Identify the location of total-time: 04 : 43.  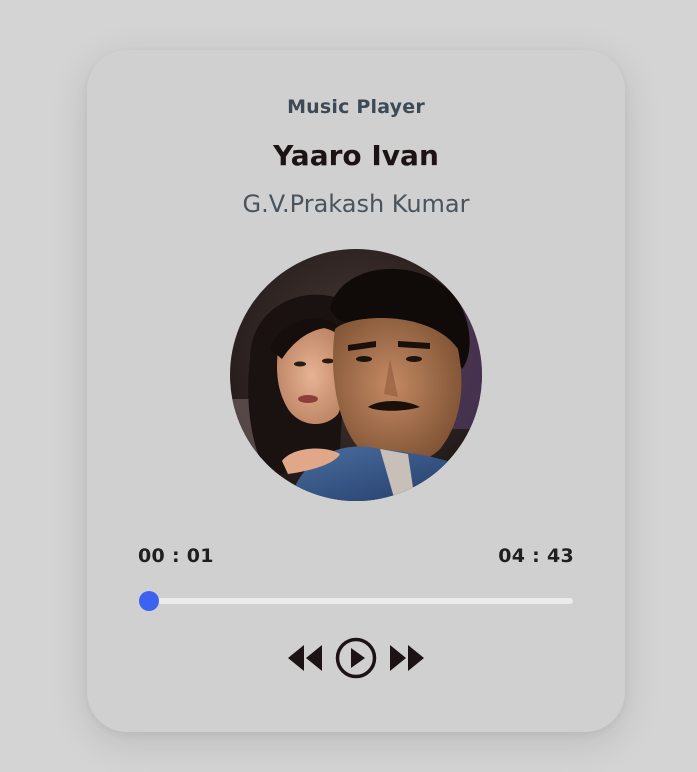
(536, 556).